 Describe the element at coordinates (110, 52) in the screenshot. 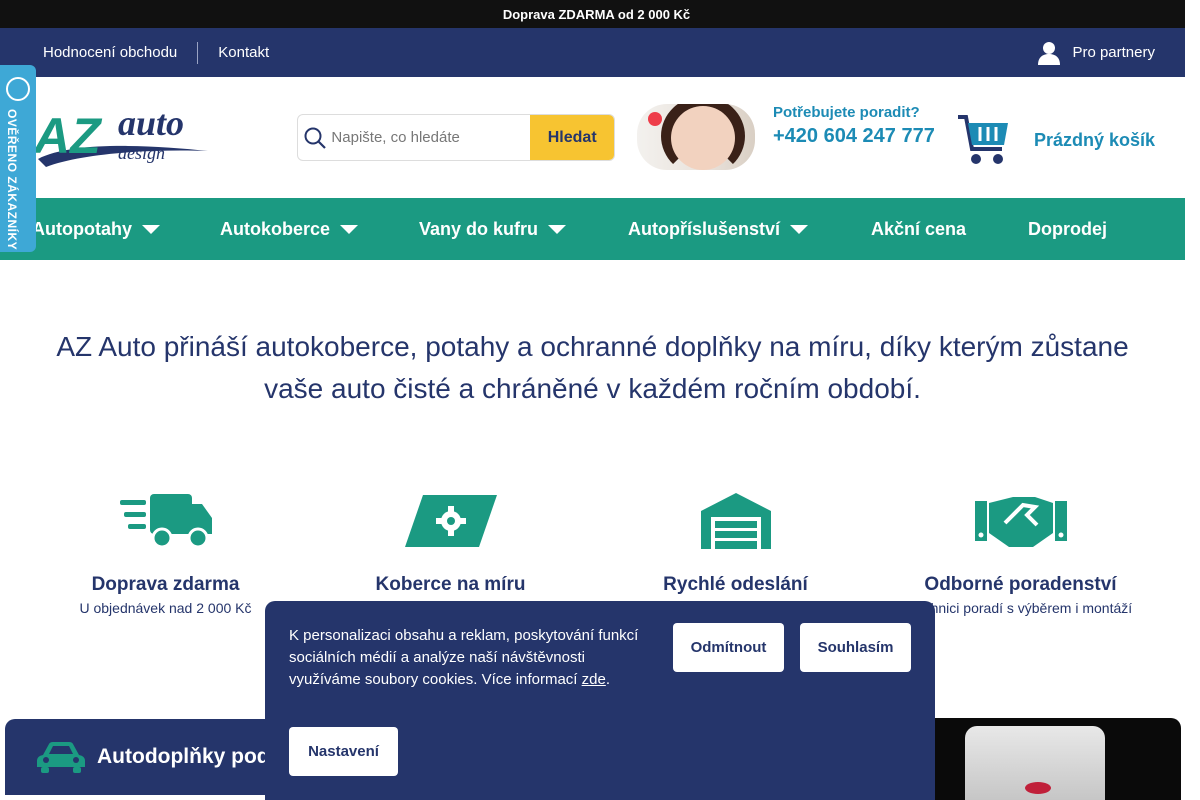

I see `link-store-reviews: Hodnocení obchodu` at that location.